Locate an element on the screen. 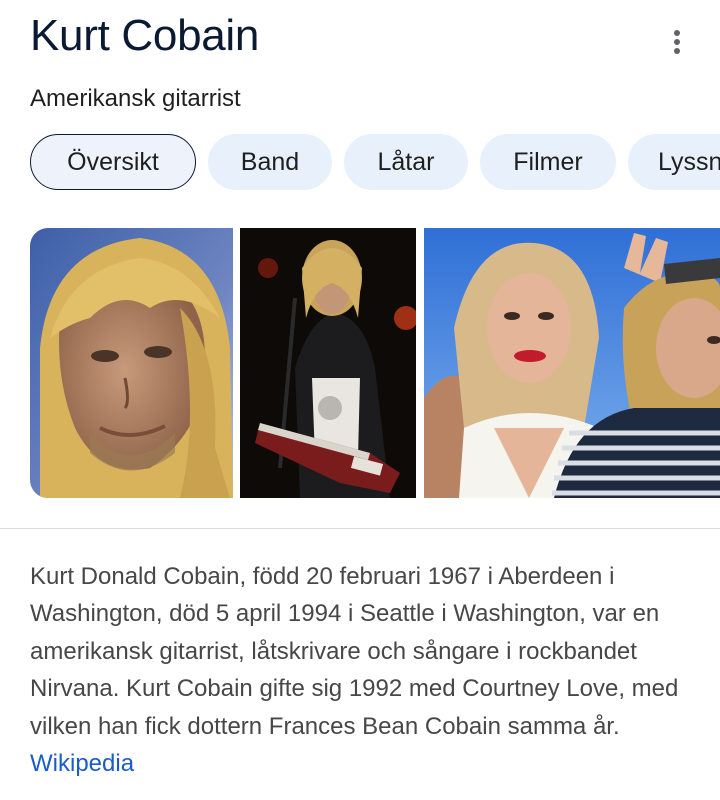 The height and width of the screenshot is (800, 720). chip-band: Band is located at coordinates (270, 162).